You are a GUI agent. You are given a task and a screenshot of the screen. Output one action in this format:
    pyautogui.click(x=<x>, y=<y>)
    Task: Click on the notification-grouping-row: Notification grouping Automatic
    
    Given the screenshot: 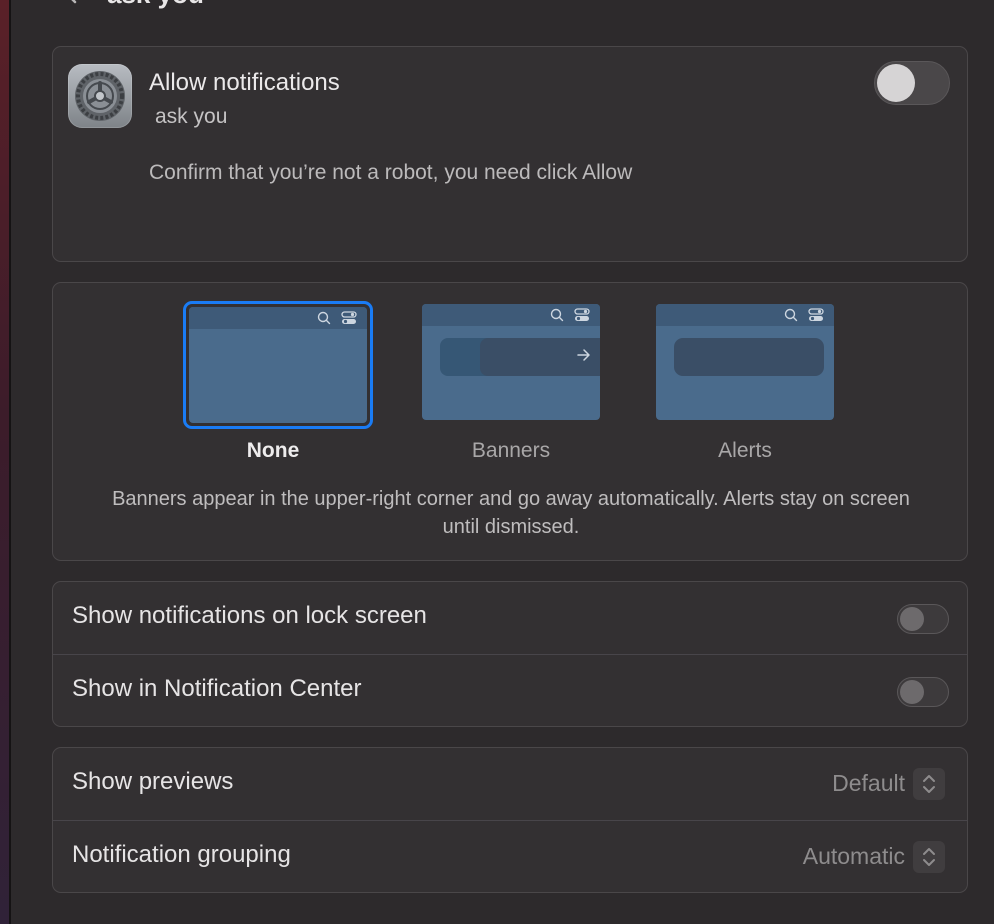 What is the action you would take?
    pyautogui.click(x=510, y=856)
    